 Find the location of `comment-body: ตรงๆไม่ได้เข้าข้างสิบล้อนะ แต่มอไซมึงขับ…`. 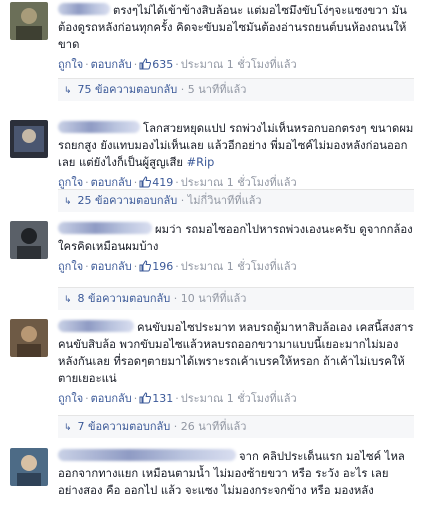

comment-body: ตรงๆไม่ได้เข้าข้างสิบล้อนะ แต่มอไซมึงขับ… is located at coordinates (236, 37).